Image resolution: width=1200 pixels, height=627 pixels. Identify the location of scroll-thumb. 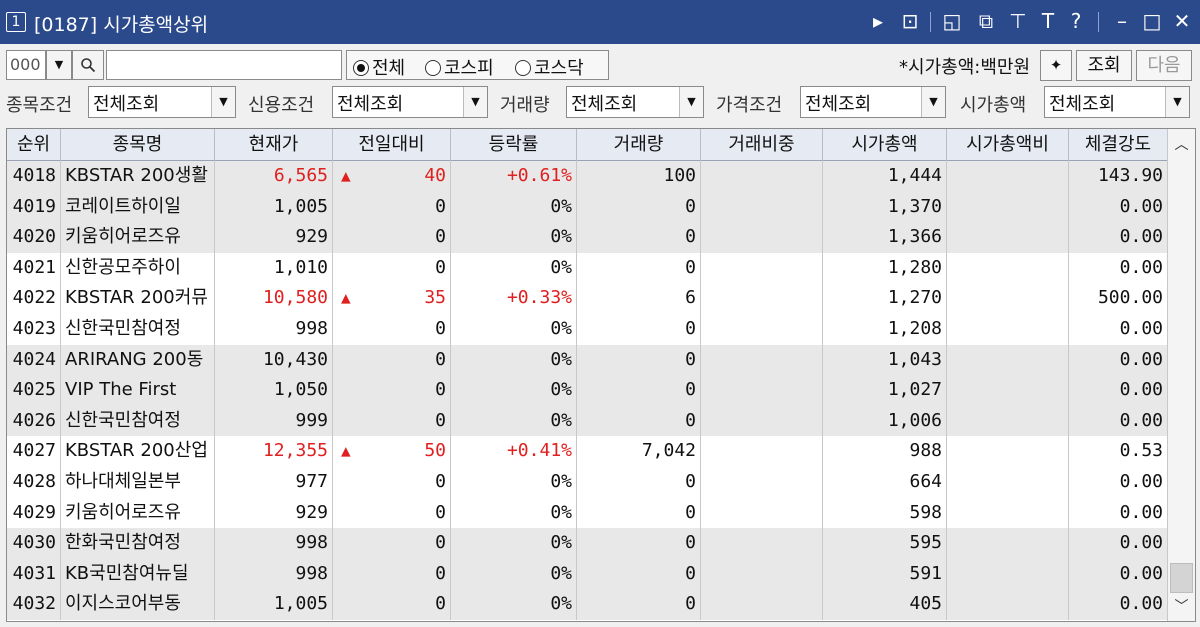
(1181, 578).